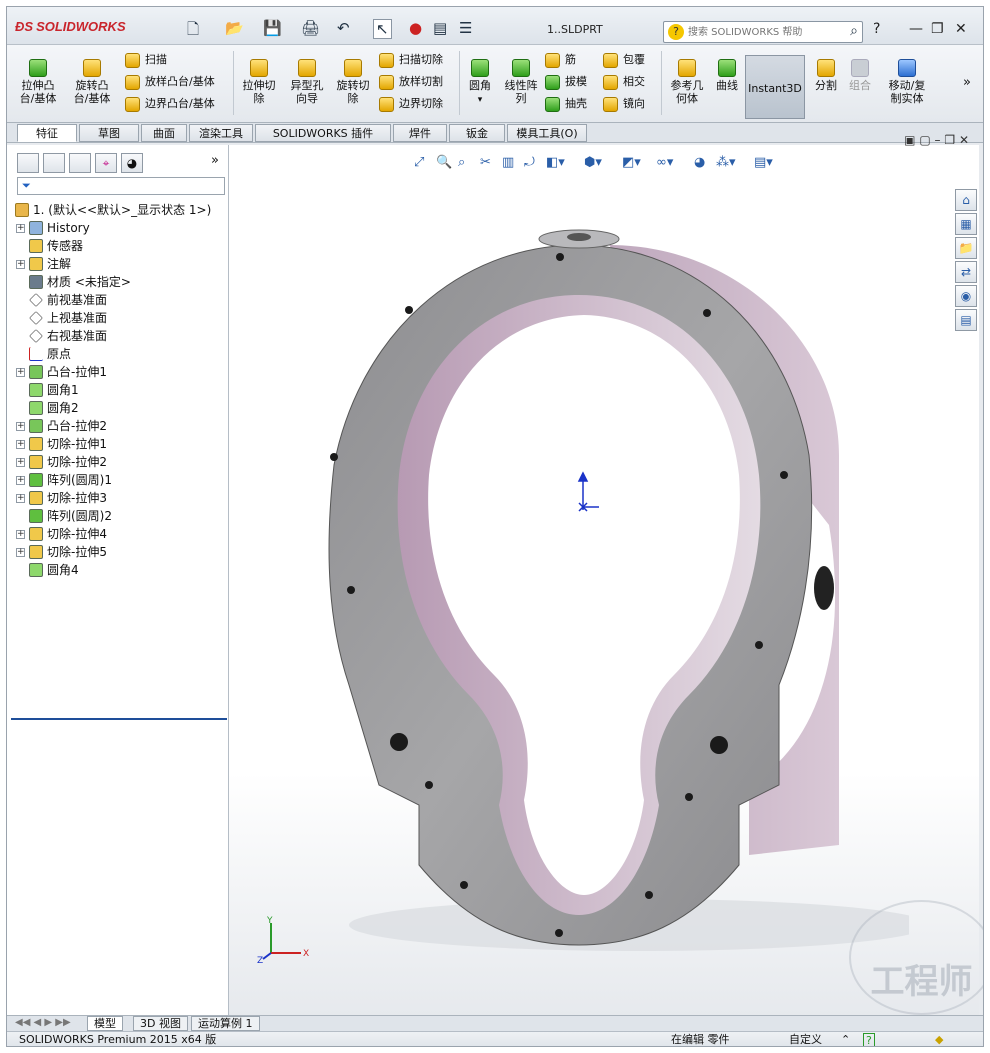  Describe the element at coordinates (726, 162) in the screenshot. I see `scene-icon: ⁂▾` at that location.